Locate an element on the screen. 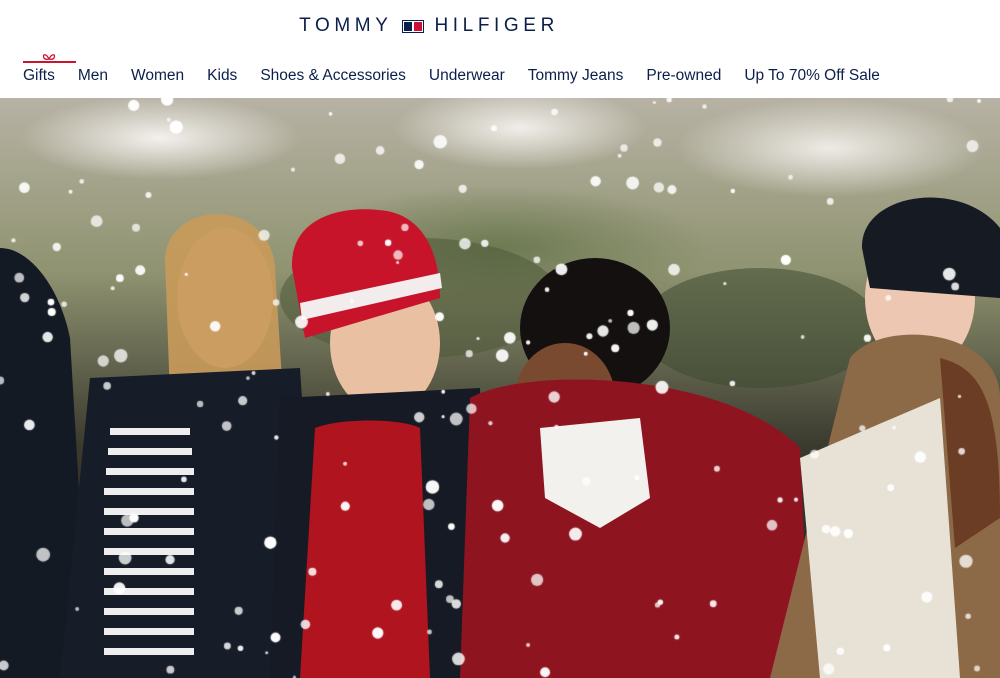  brand-logo-inner: TOMMY HILFIGER is located at coordinates (429, 26).